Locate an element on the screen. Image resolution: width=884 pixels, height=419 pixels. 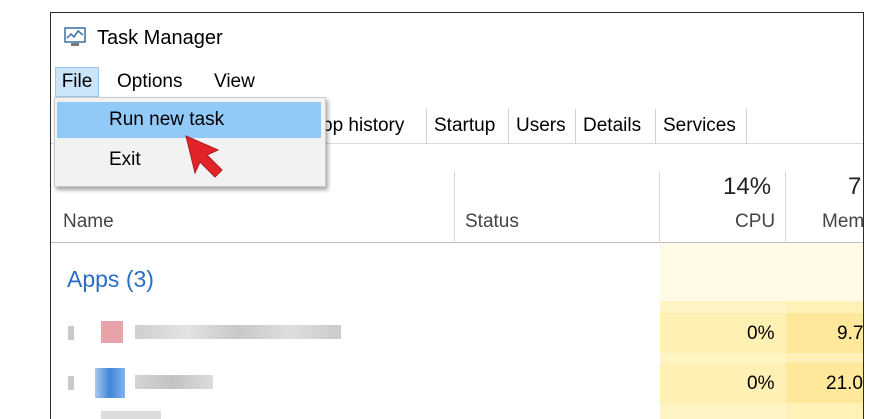
pointer-arrow-icon is located at coordinates (204, 156).